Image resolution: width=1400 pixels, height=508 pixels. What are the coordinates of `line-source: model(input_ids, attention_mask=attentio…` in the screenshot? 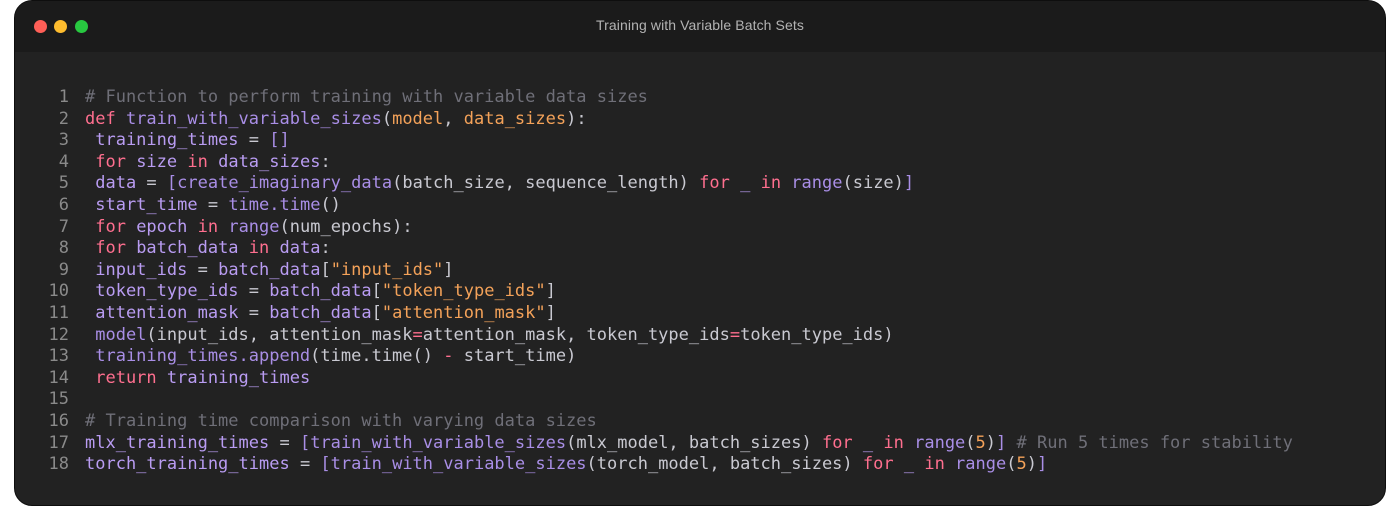 It's located at (489, 335).